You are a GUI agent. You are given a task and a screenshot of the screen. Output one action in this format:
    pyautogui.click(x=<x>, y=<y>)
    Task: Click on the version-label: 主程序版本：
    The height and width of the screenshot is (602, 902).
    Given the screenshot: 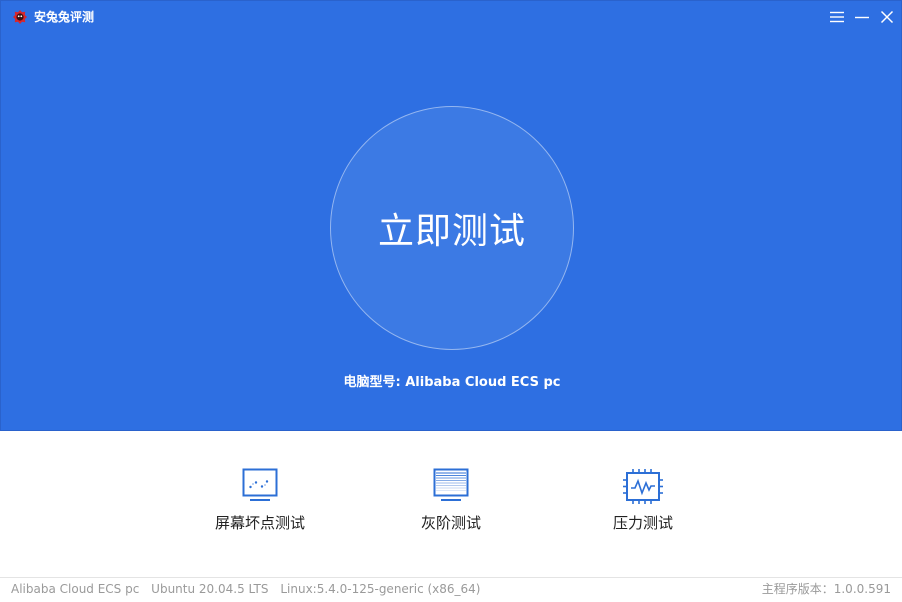 What is the action you would take?
    pyautogui.click(x=797, y=589)
    